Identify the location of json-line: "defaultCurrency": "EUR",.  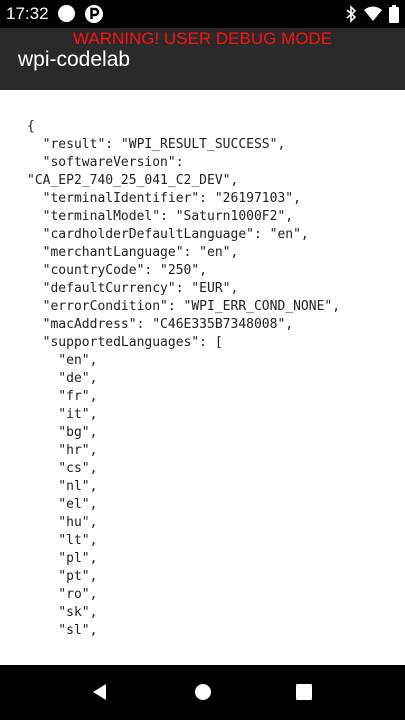
(133, 288).